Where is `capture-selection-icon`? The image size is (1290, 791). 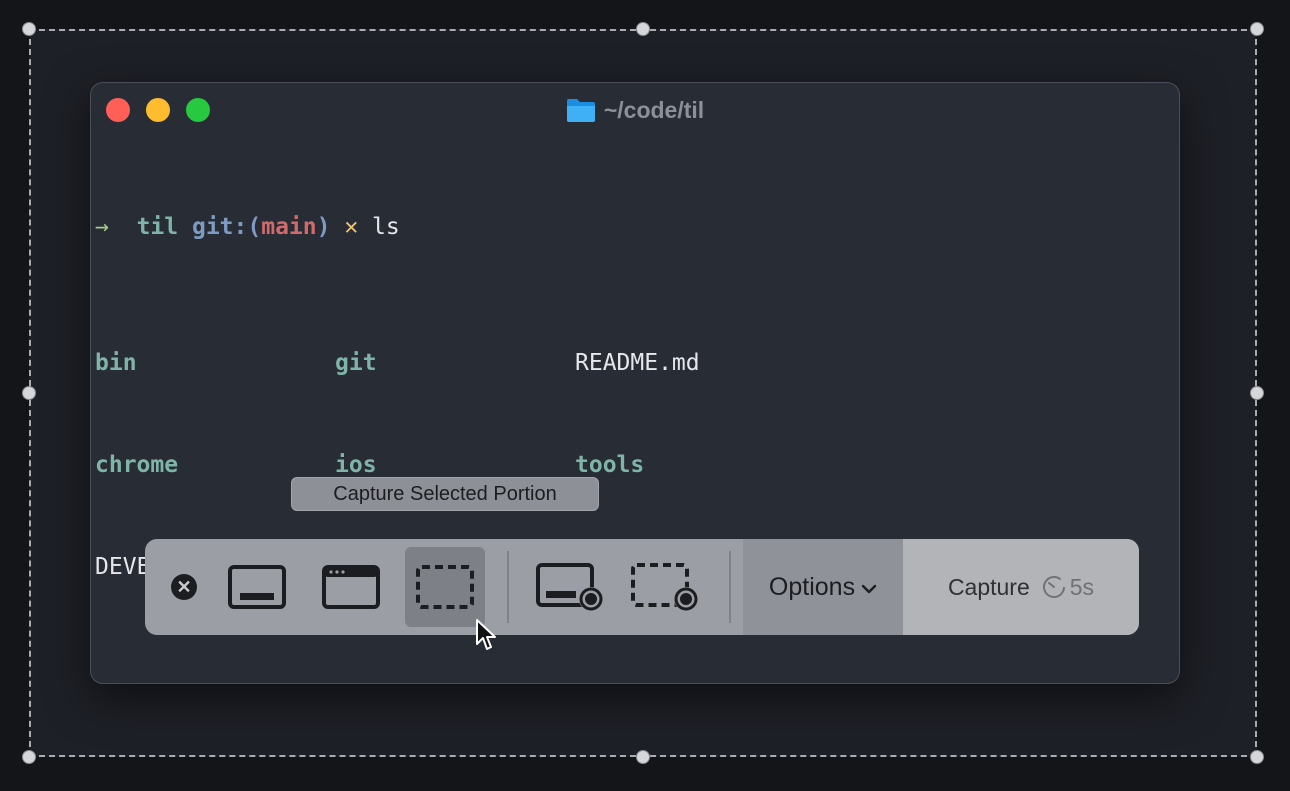 capture-selection-icon is located at coordinates (445, 587).